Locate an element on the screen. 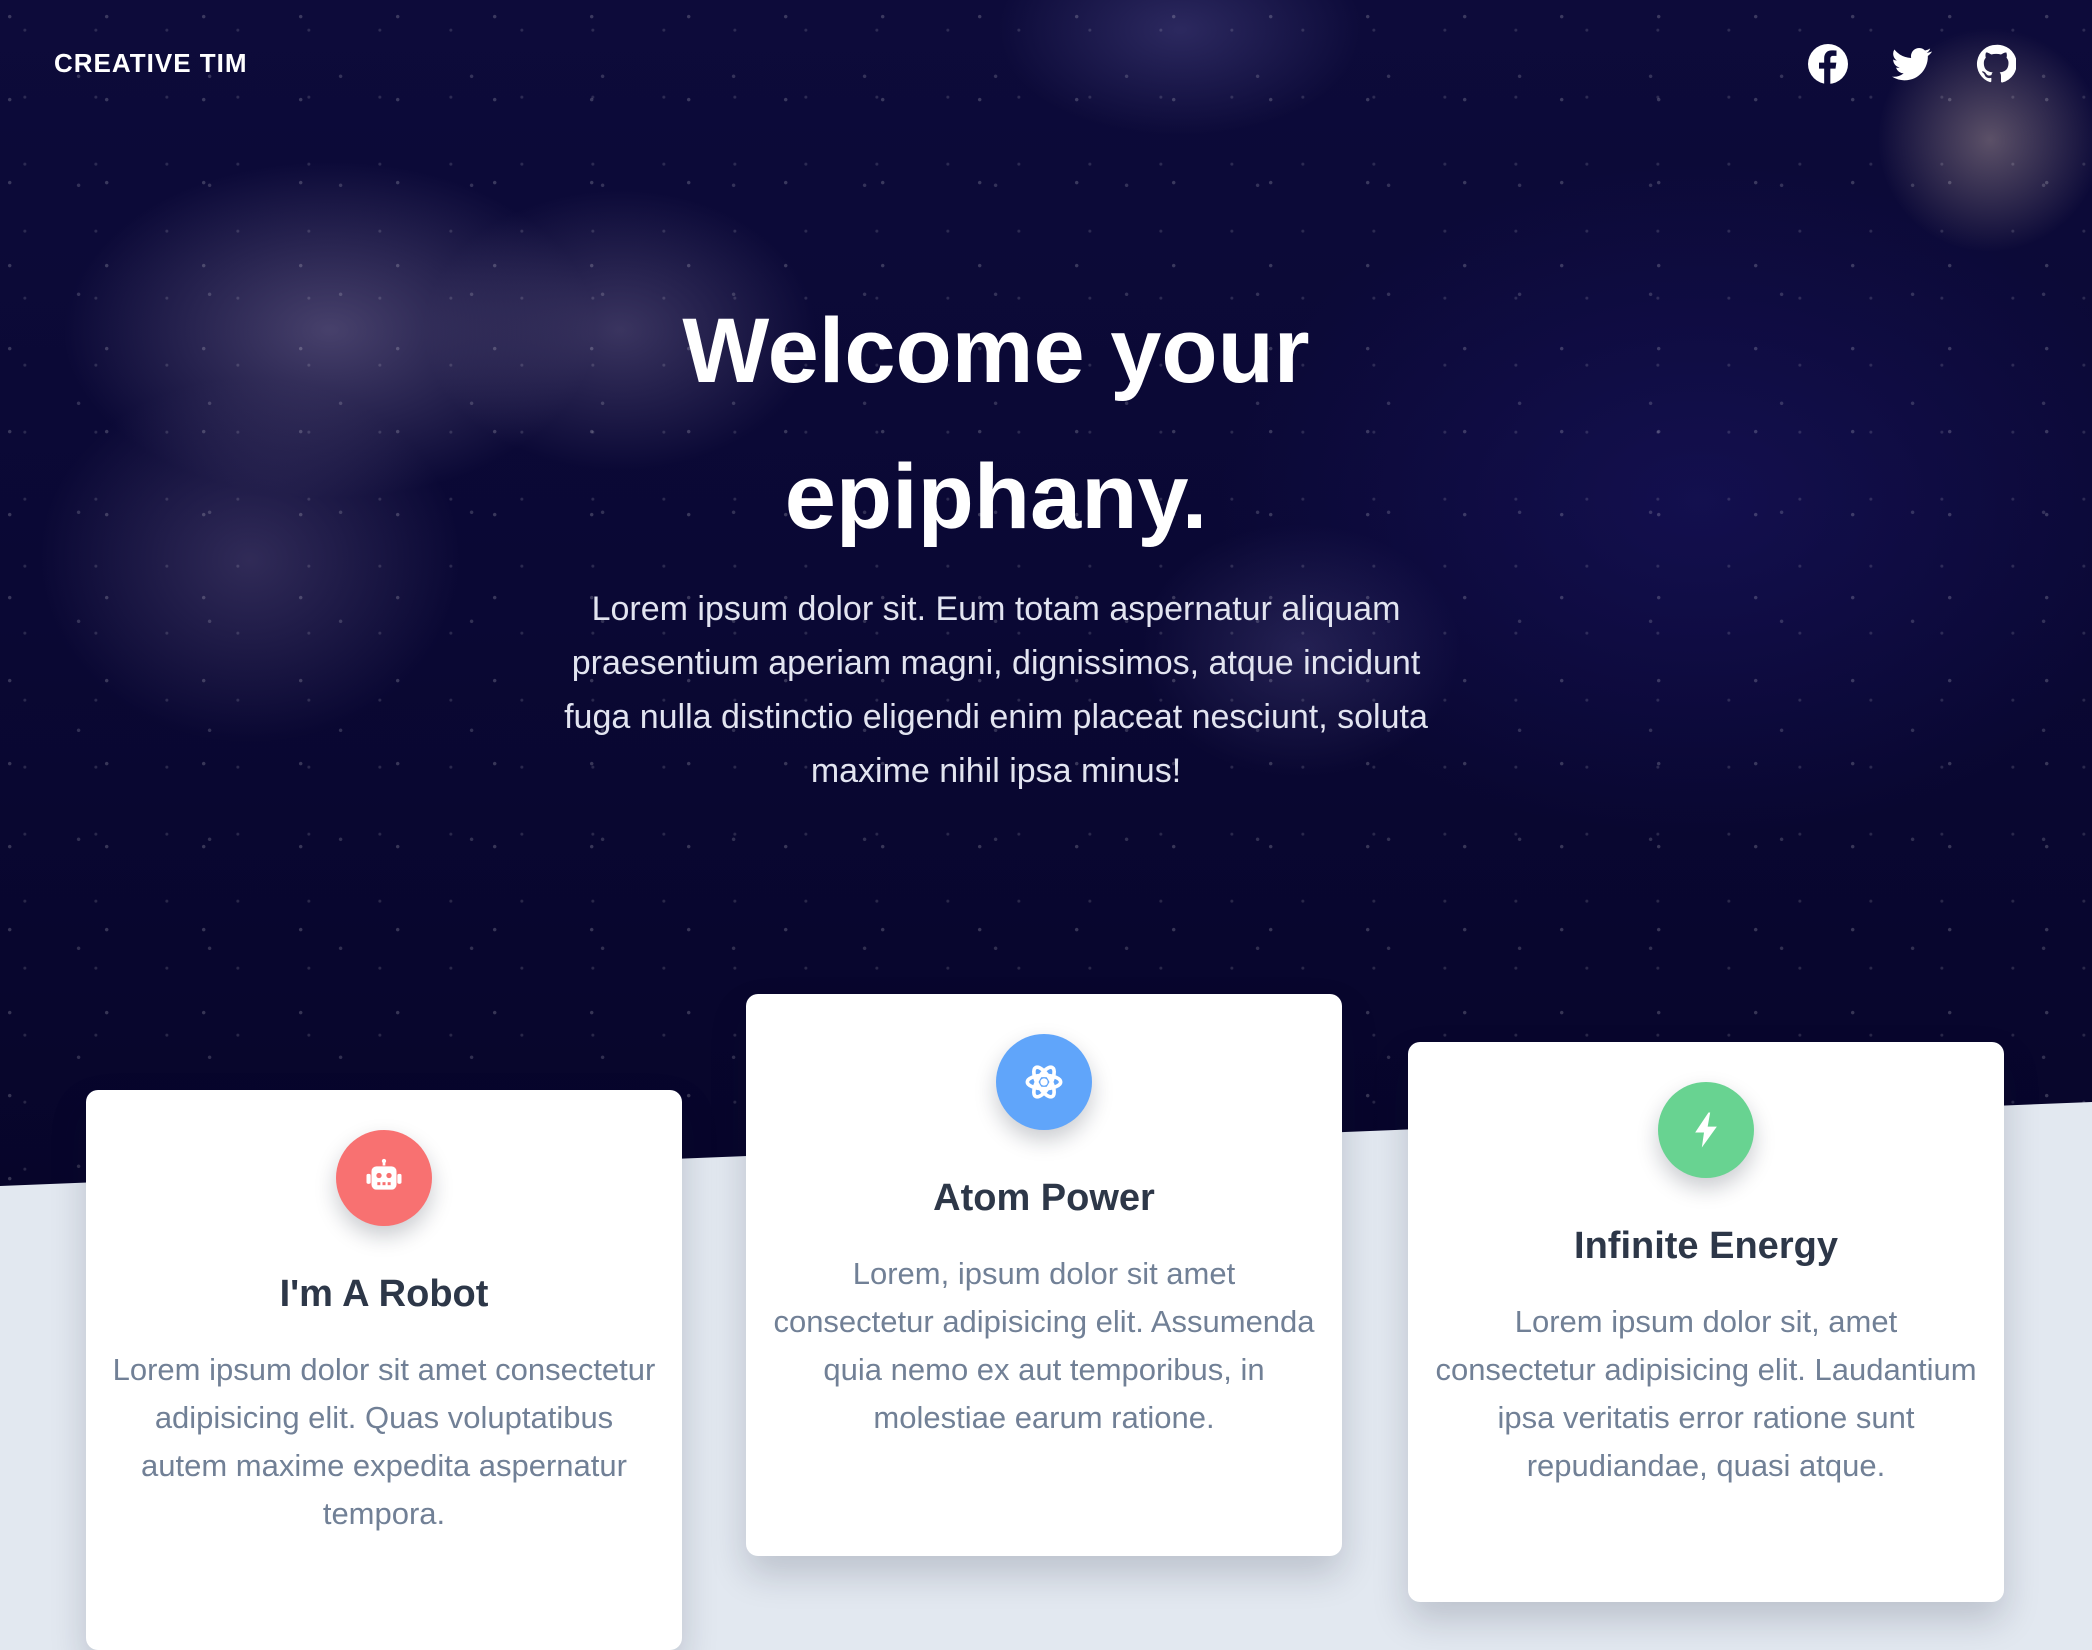  brand-logo: CREATIVE TIM is located at coordinates (151, 63).